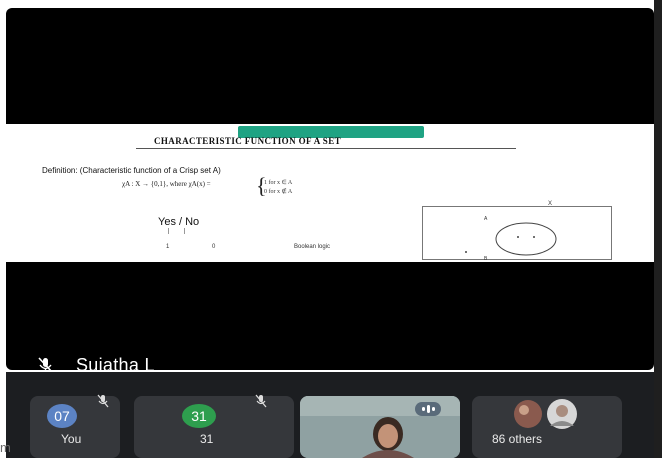 This screenshot has width=662, height=458. What do you see at coordinates (312, 247) in the screenshot?
I see `slide-boolean-logic: Boolean logic` at bounding box center [312, 247].